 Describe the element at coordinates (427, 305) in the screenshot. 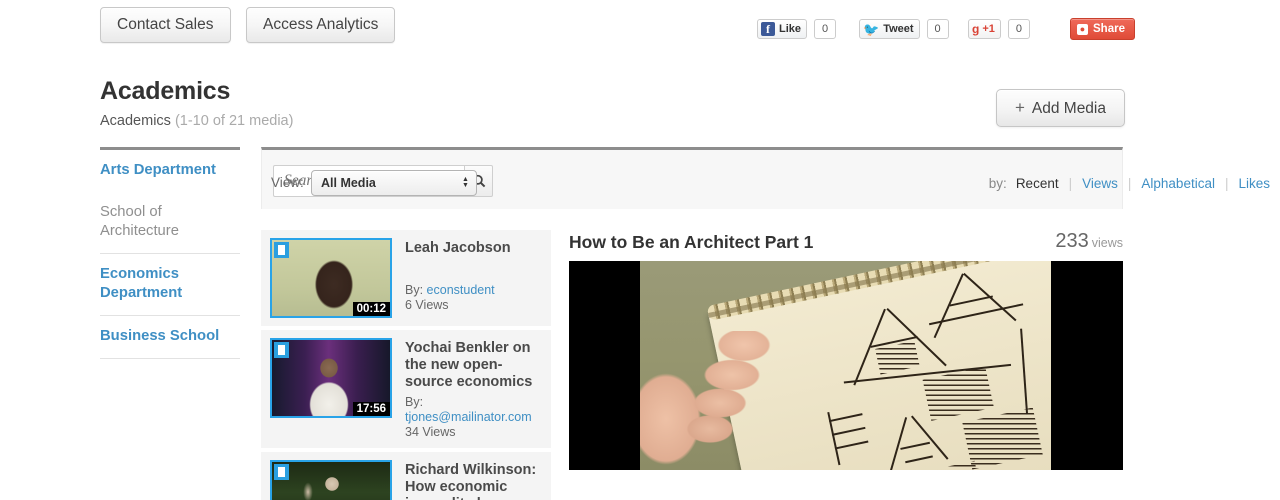

I see `media-views: 6 Views` at that location.